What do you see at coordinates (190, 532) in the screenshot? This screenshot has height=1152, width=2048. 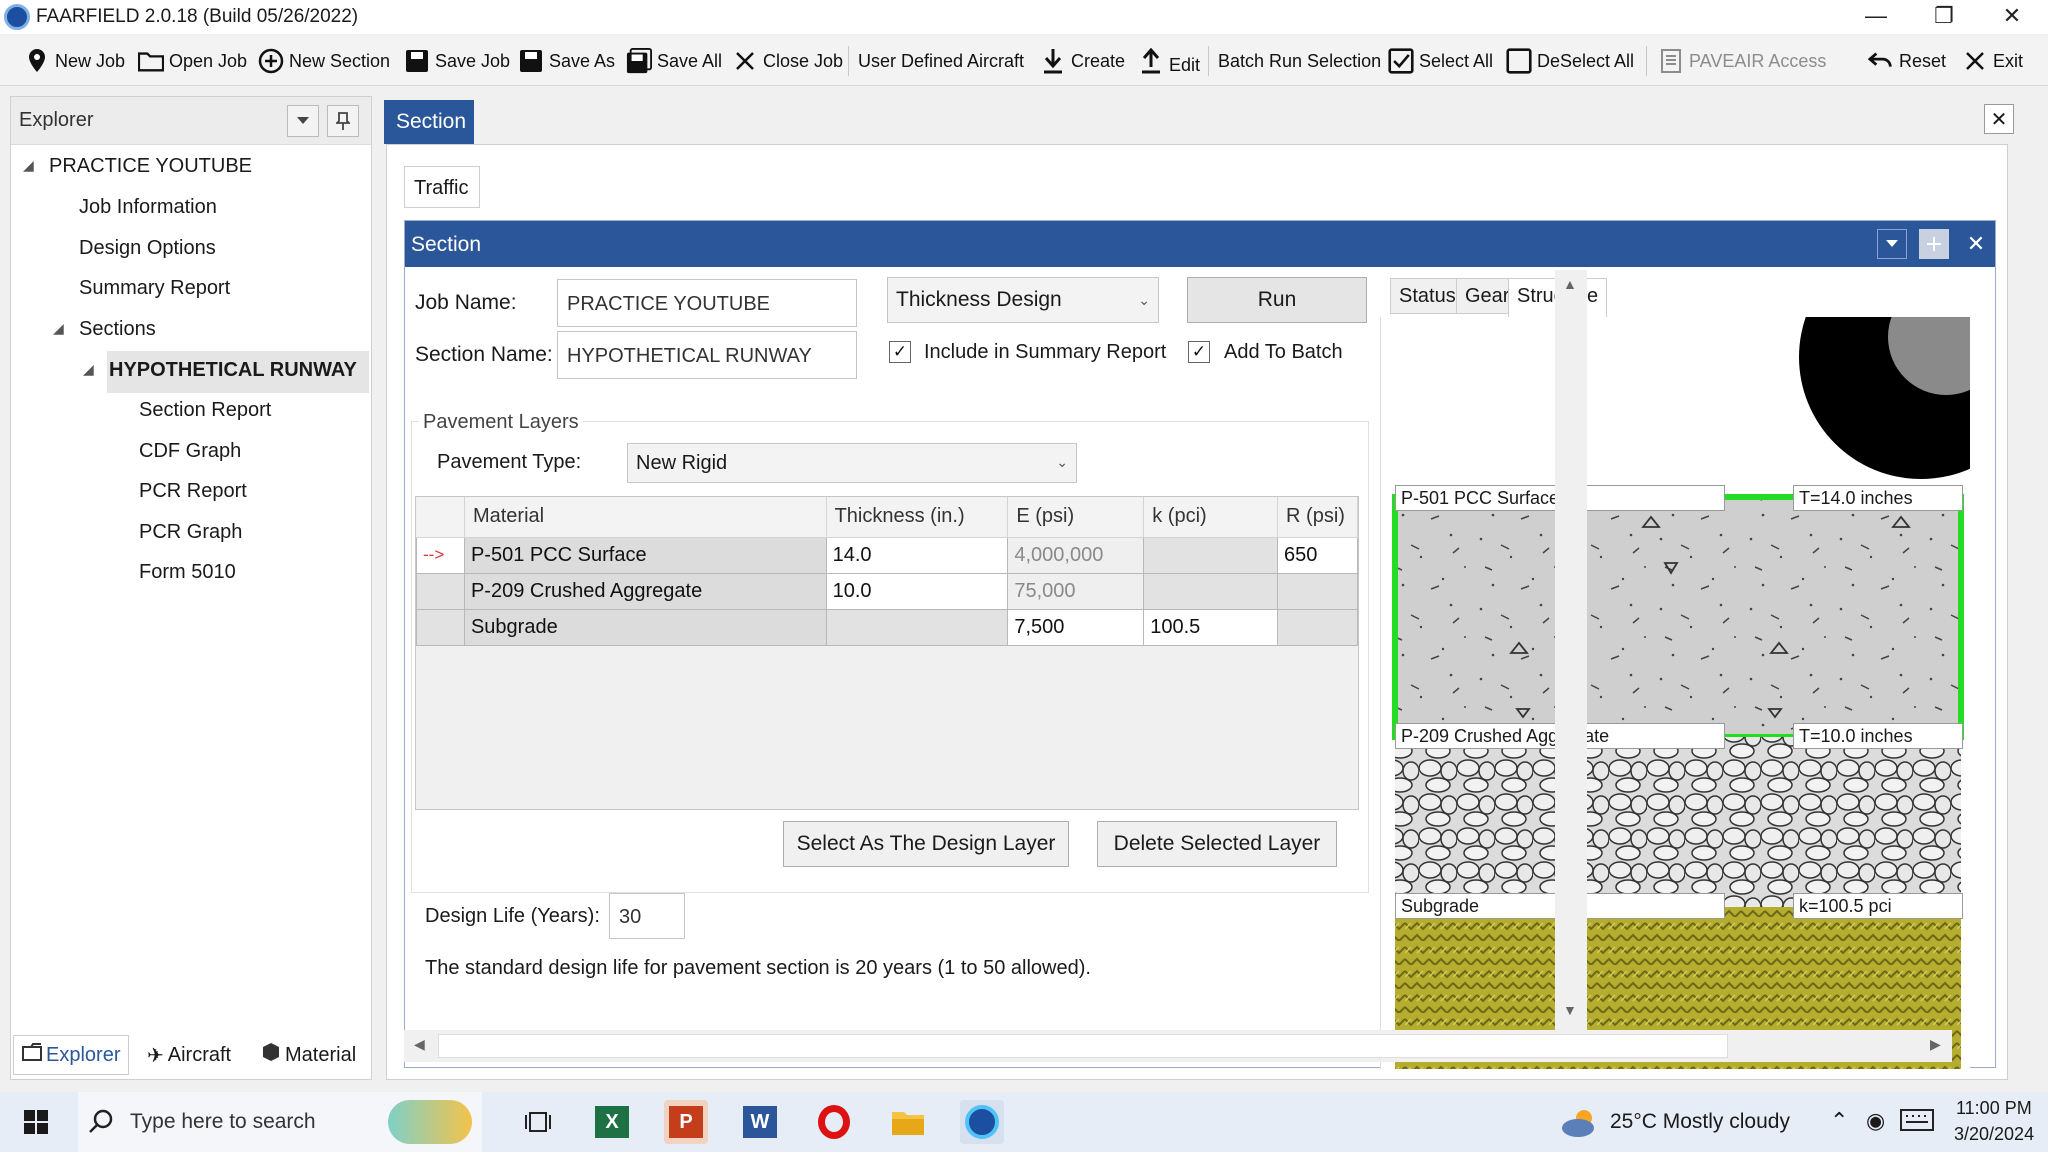 I see `tree-item-pcr-graph: PCR Graph` at bounding box center [190, 532].